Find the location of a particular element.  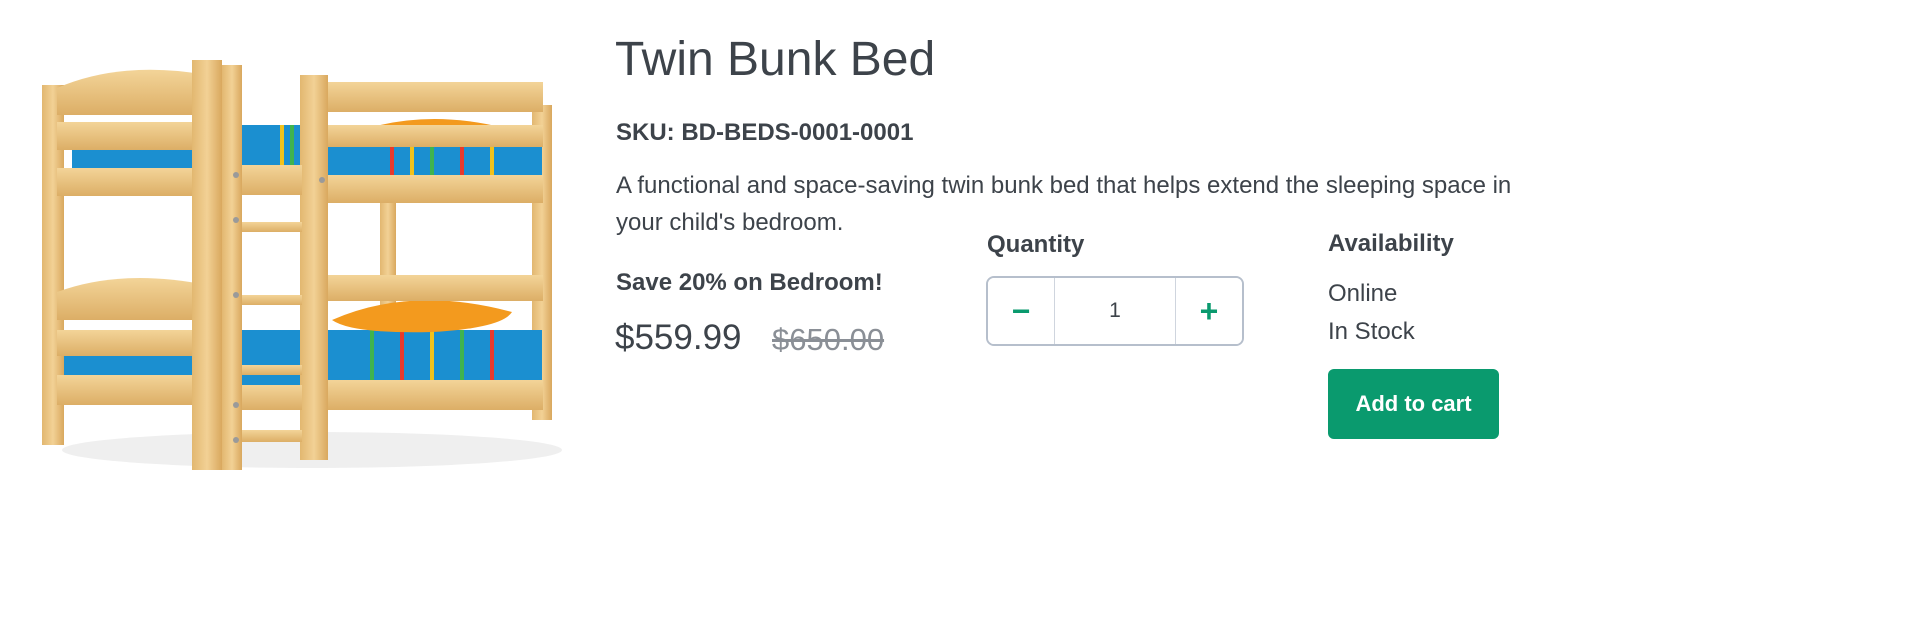

add-to-cart-button: Add to cart is located at coordinates (1413, 404).